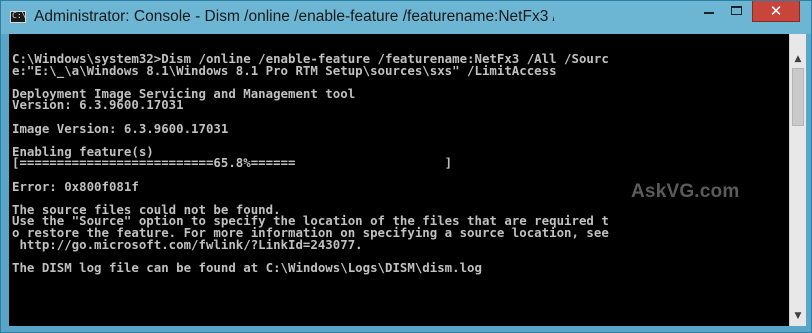 This screenshot has width=812, height=333. I want to click on watermark-askvg: AskVG.com, so click(685, 191).